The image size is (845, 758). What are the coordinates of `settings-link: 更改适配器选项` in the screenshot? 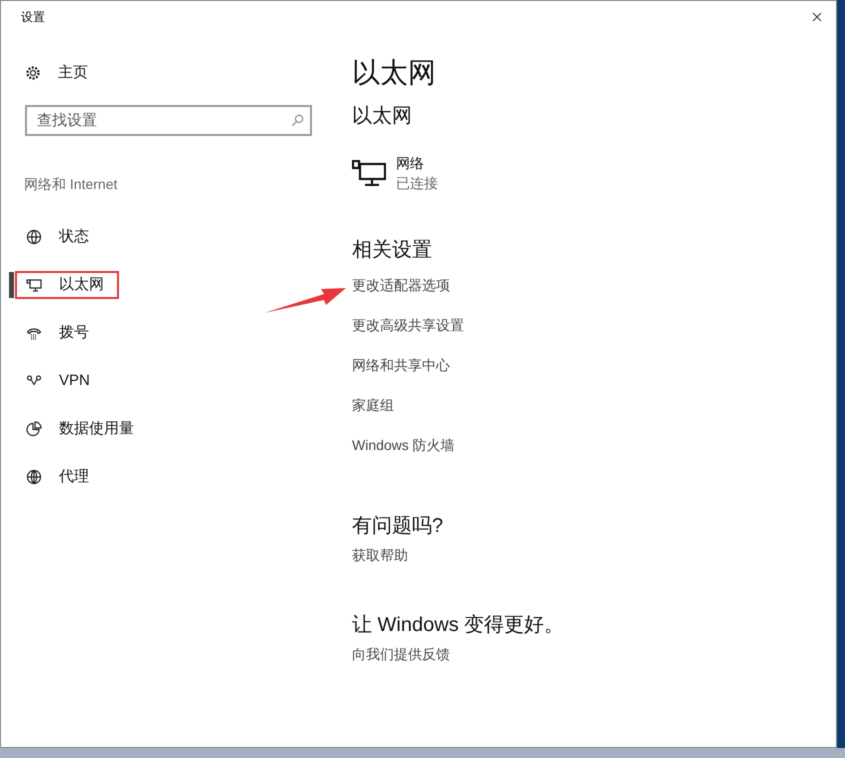 It's located at (458, 291).